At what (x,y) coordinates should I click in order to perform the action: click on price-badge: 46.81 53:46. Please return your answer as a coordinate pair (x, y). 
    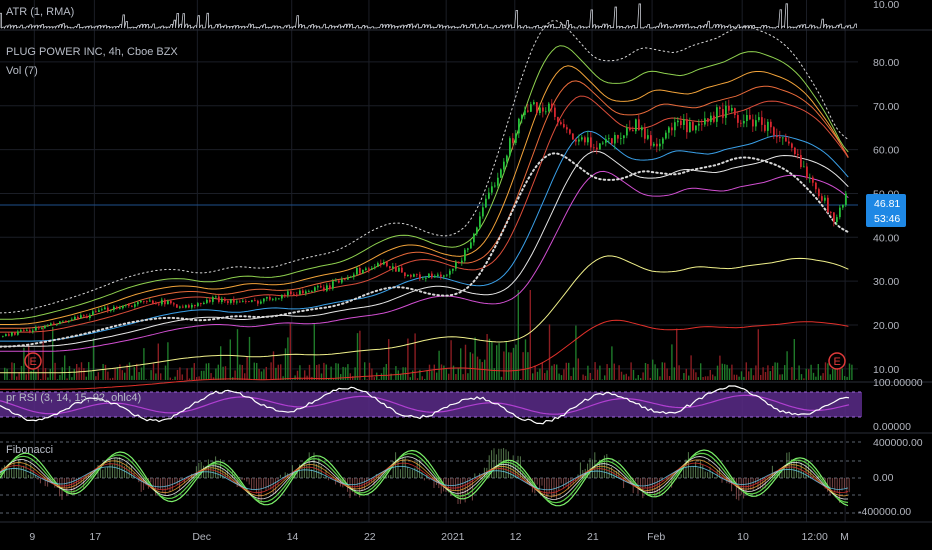
    Looking at the image, I should click on (886, 210).